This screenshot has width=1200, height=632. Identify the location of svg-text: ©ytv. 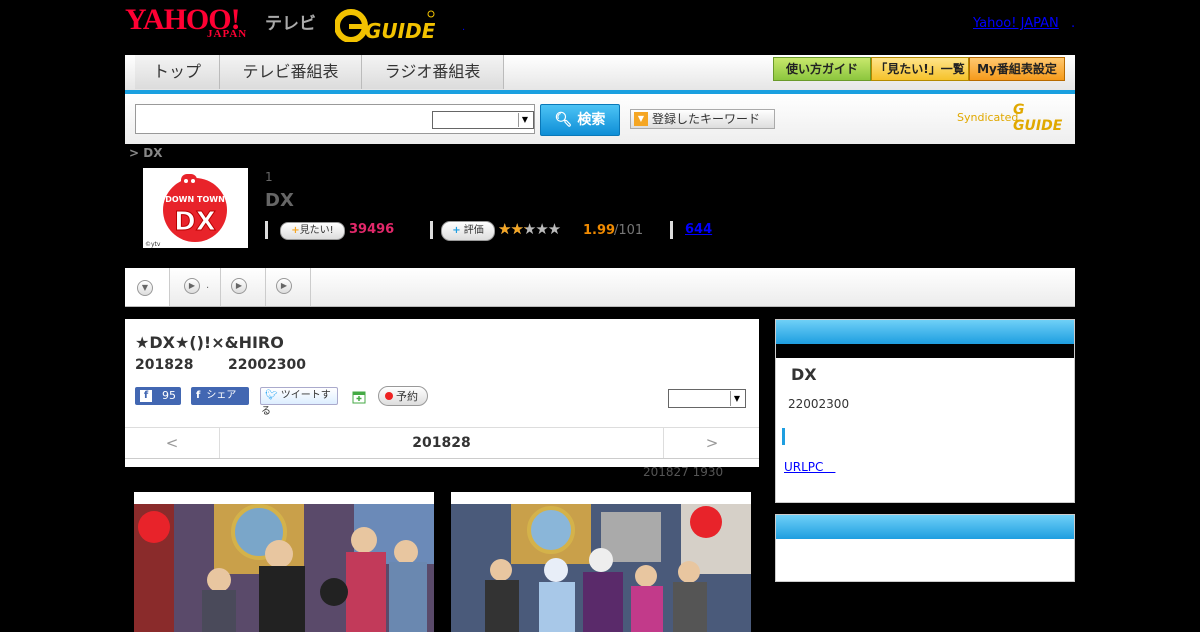
(153, 244).